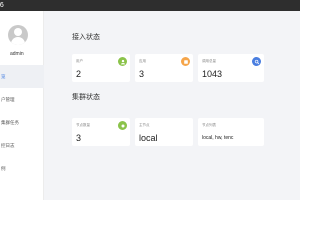  Describe the element at coordinates (79, 61) in the screenshot. I see `users-label: 用户` at that location.